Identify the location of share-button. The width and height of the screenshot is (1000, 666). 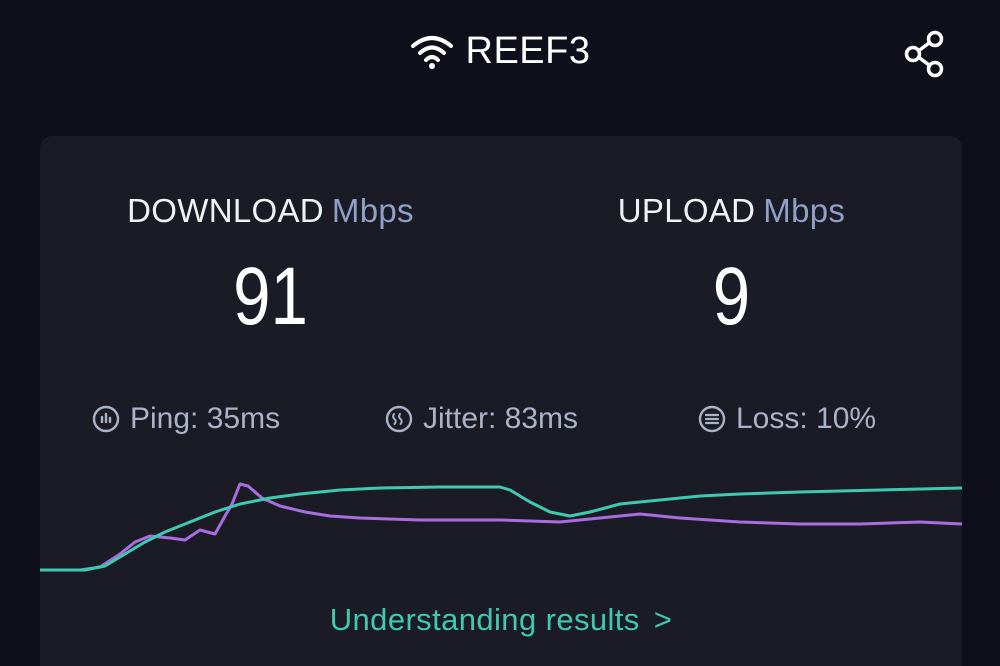
(924, 54).